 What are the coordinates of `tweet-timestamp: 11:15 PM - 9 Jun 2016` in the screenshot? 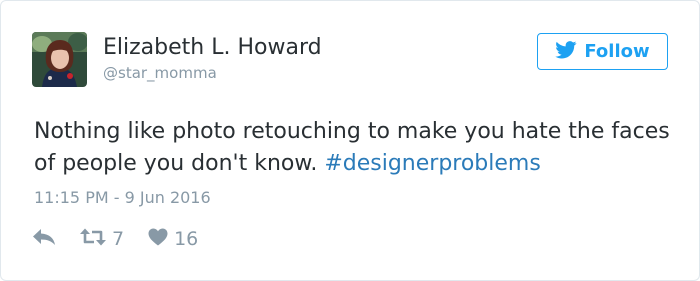 It's located at (122, 197).